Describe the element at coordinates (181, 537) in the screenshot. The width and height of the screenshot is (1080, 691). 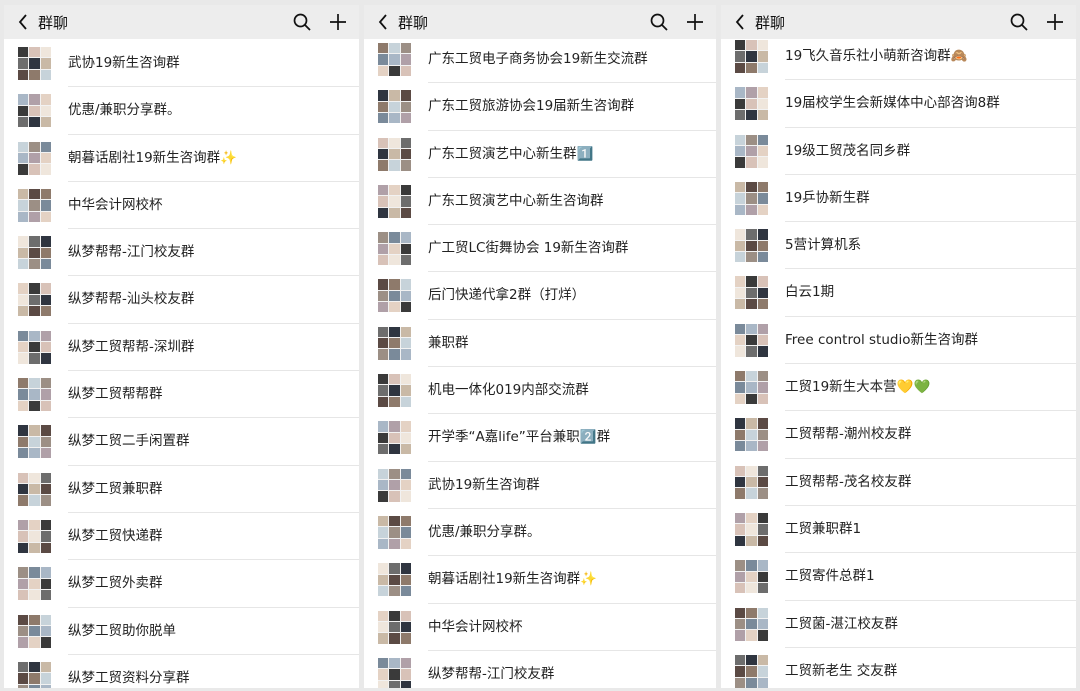
I see `group-list-item: 纵梦工贸快递群` at that location.